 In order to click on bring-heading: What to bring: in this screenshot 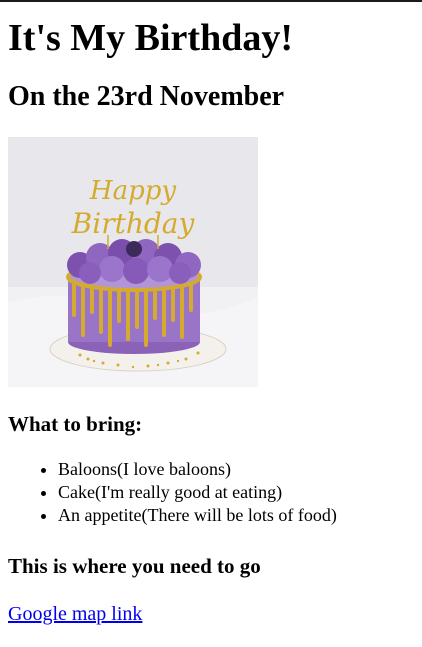, I will do `click(75, 424)`.